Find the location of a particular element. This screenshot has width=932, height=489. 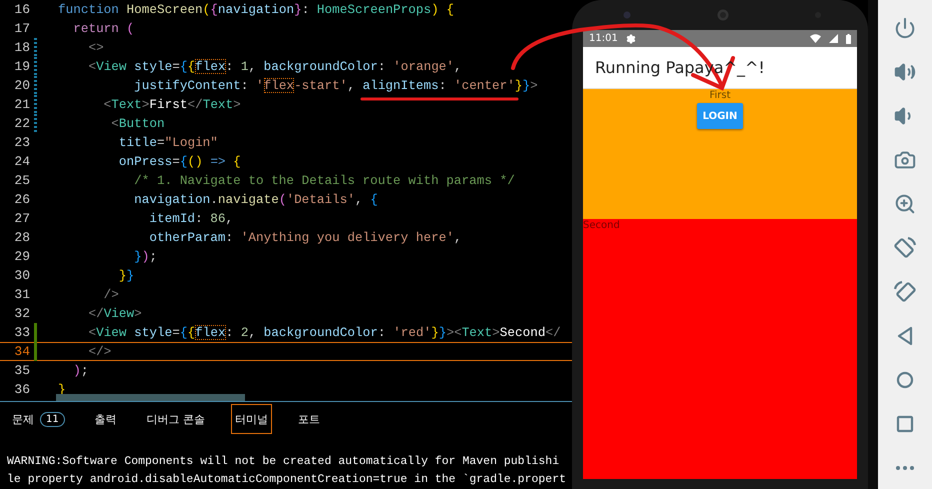

terminal-line: WARNING:Software Components will not be created automatically for Maven publishi is located at coordinates (283, 462).